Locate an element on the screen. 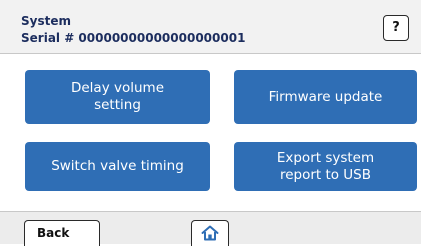  serial-number: Serial # 00000000000000000001 is located at coordinates (133, 38).